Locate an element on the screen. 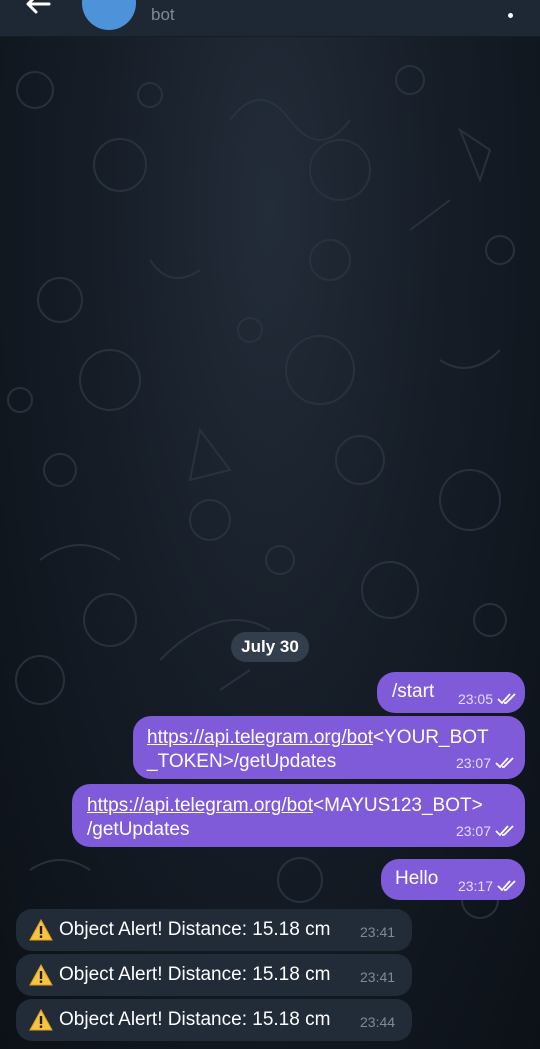 Image resolution: width=540 pixels, height=1049 pixels. more-vertical-icon is located at coordinates (510, 15).